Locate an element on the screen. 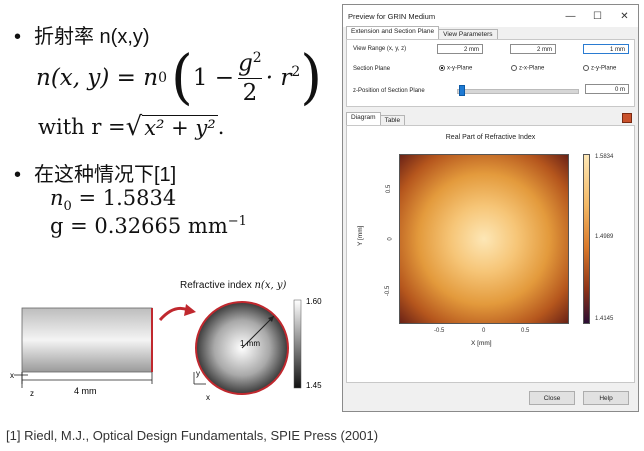 This screenshot has width=644, height=451. x-tick-left: -0.5 is located at coordinates (439, 331).